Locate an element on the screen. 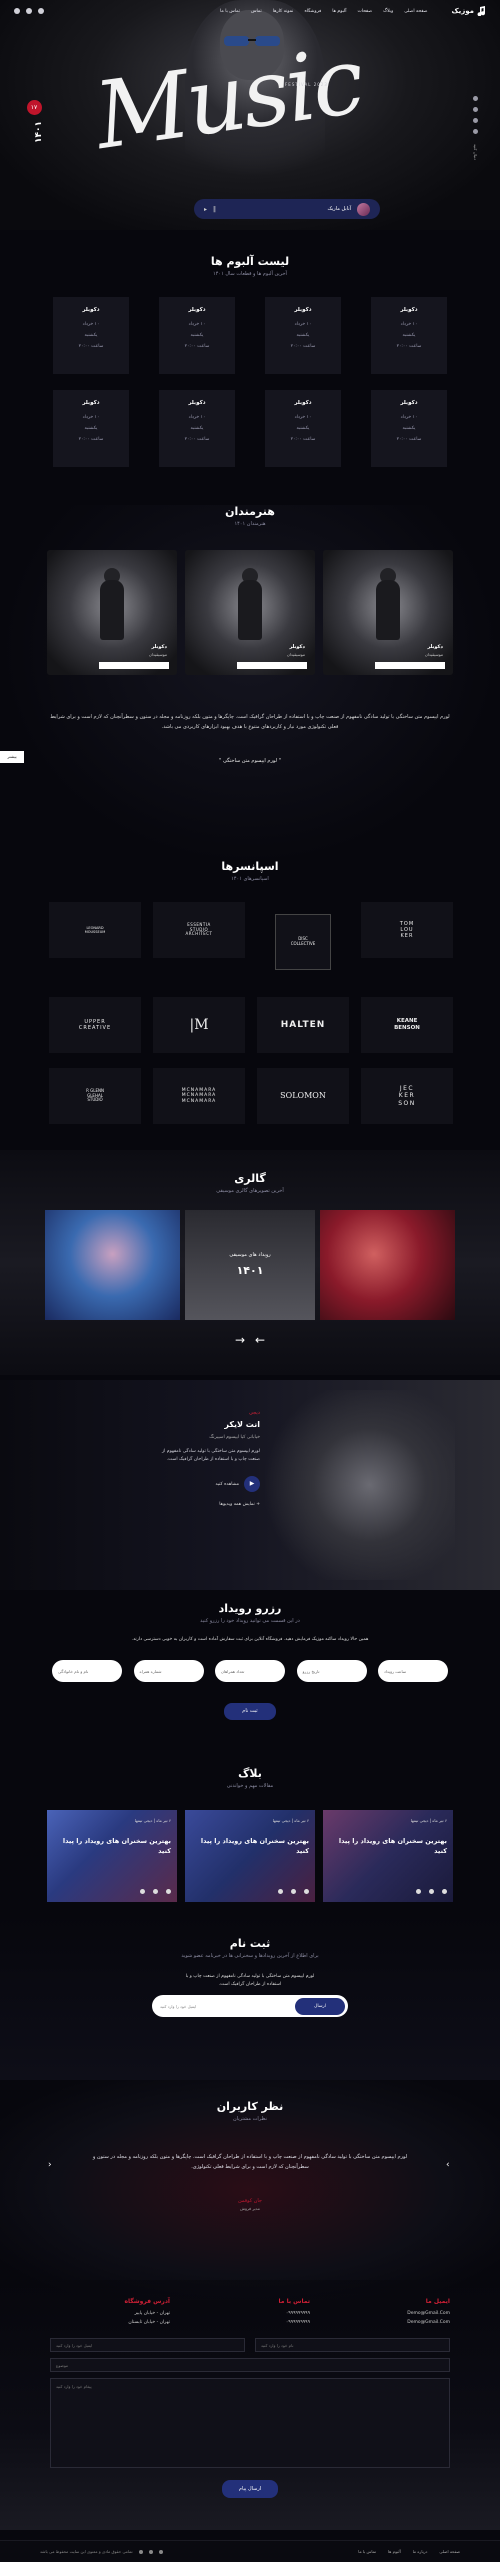 The width and height of the screenshot is (500, 2562). footer-link: درباره ما is located at coordinates (420, 2551).